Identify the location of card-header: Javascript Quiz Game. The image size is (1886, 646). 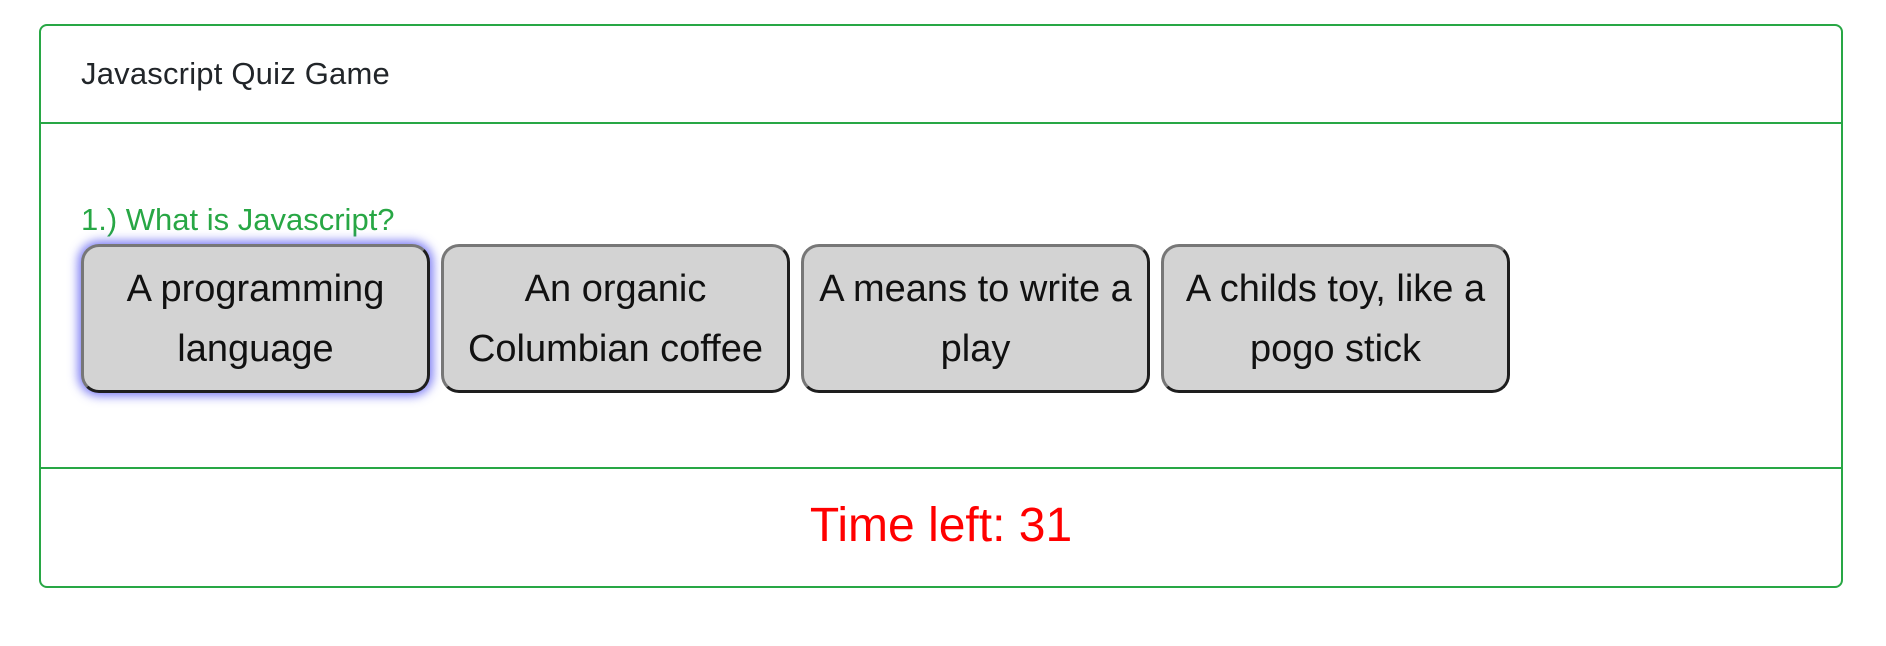
(941, 75).